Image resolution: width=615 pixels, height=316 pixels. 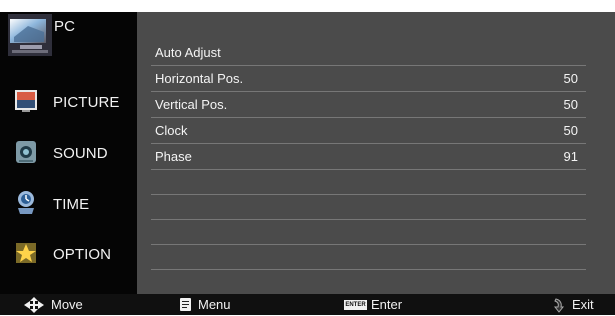 What do you see at coordinates (173, 156) in the screenshot?
I see `setting-label: Phase` at bounding box center [173, 156].